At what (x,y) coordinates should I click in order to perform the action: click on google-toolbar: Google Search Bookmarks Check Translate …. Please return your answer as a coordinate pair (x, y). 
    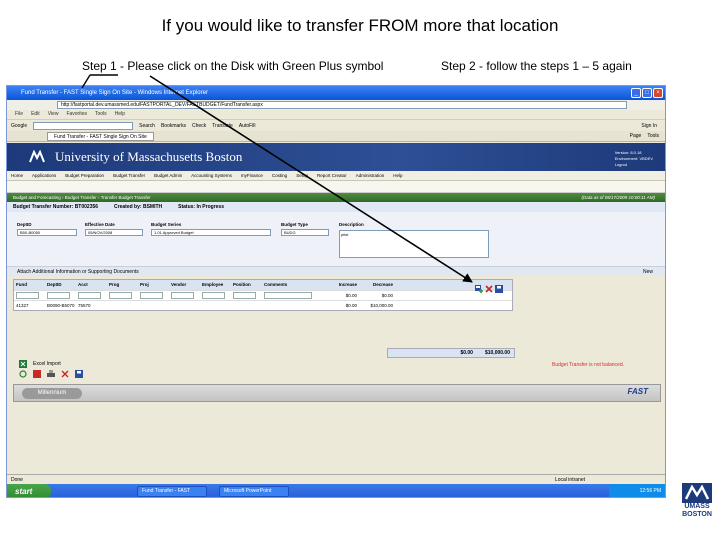
    Looking at the image, I should click on (336, 125).